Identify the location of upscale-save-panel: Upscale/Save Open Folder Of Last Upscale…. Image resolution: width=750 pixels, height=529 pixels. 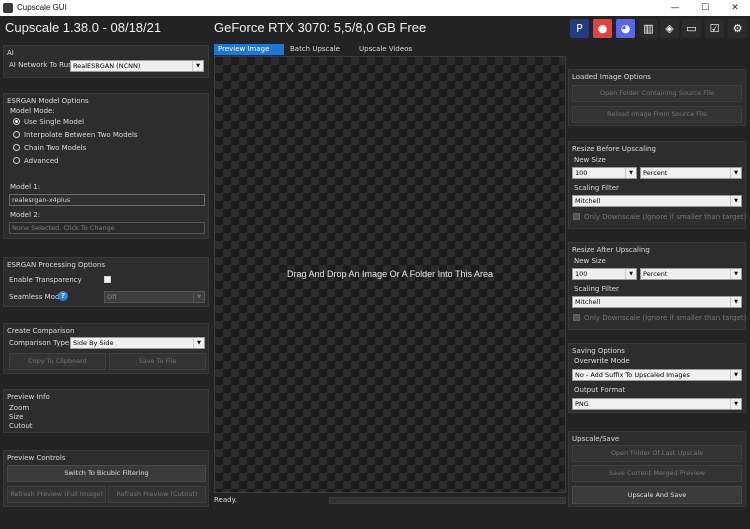
(657, 469).